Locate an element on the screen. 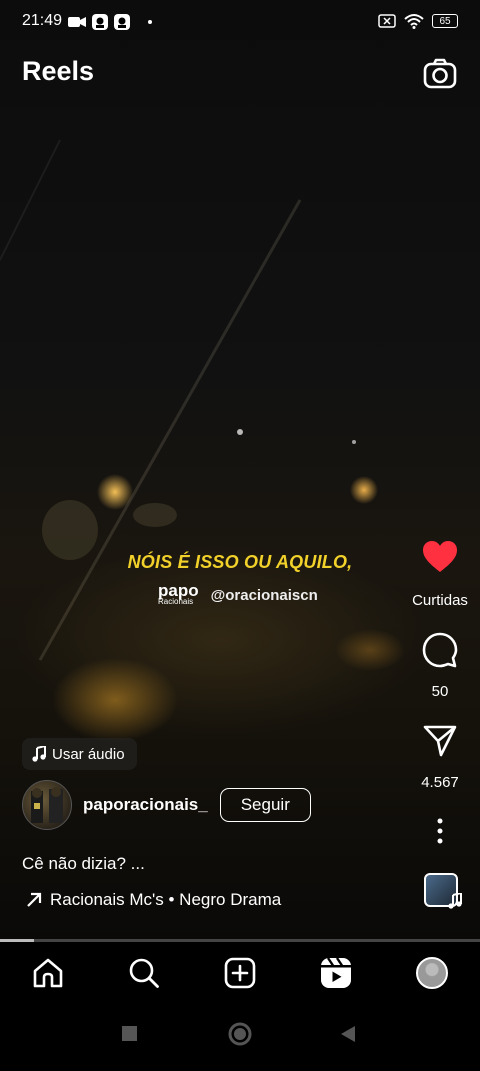  like-action is located at coordinates (440, 559).